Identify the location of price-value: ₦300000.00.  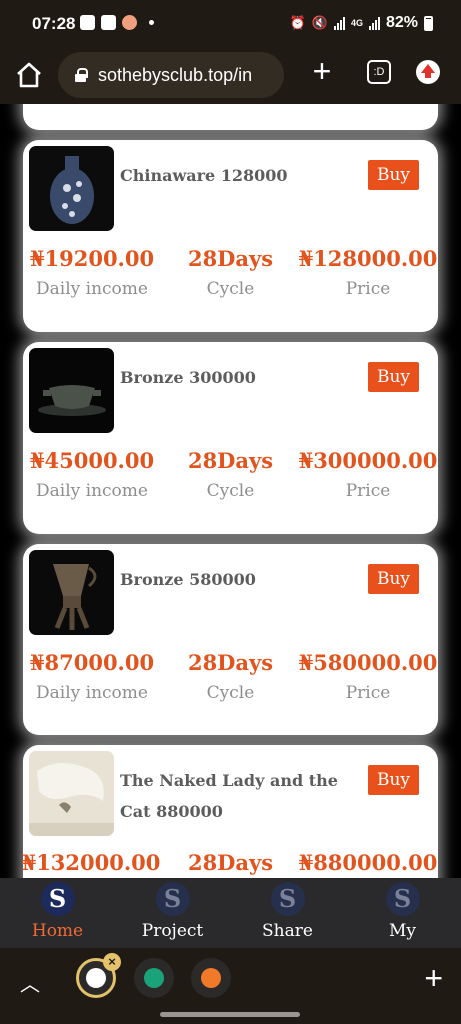
(368, 460).